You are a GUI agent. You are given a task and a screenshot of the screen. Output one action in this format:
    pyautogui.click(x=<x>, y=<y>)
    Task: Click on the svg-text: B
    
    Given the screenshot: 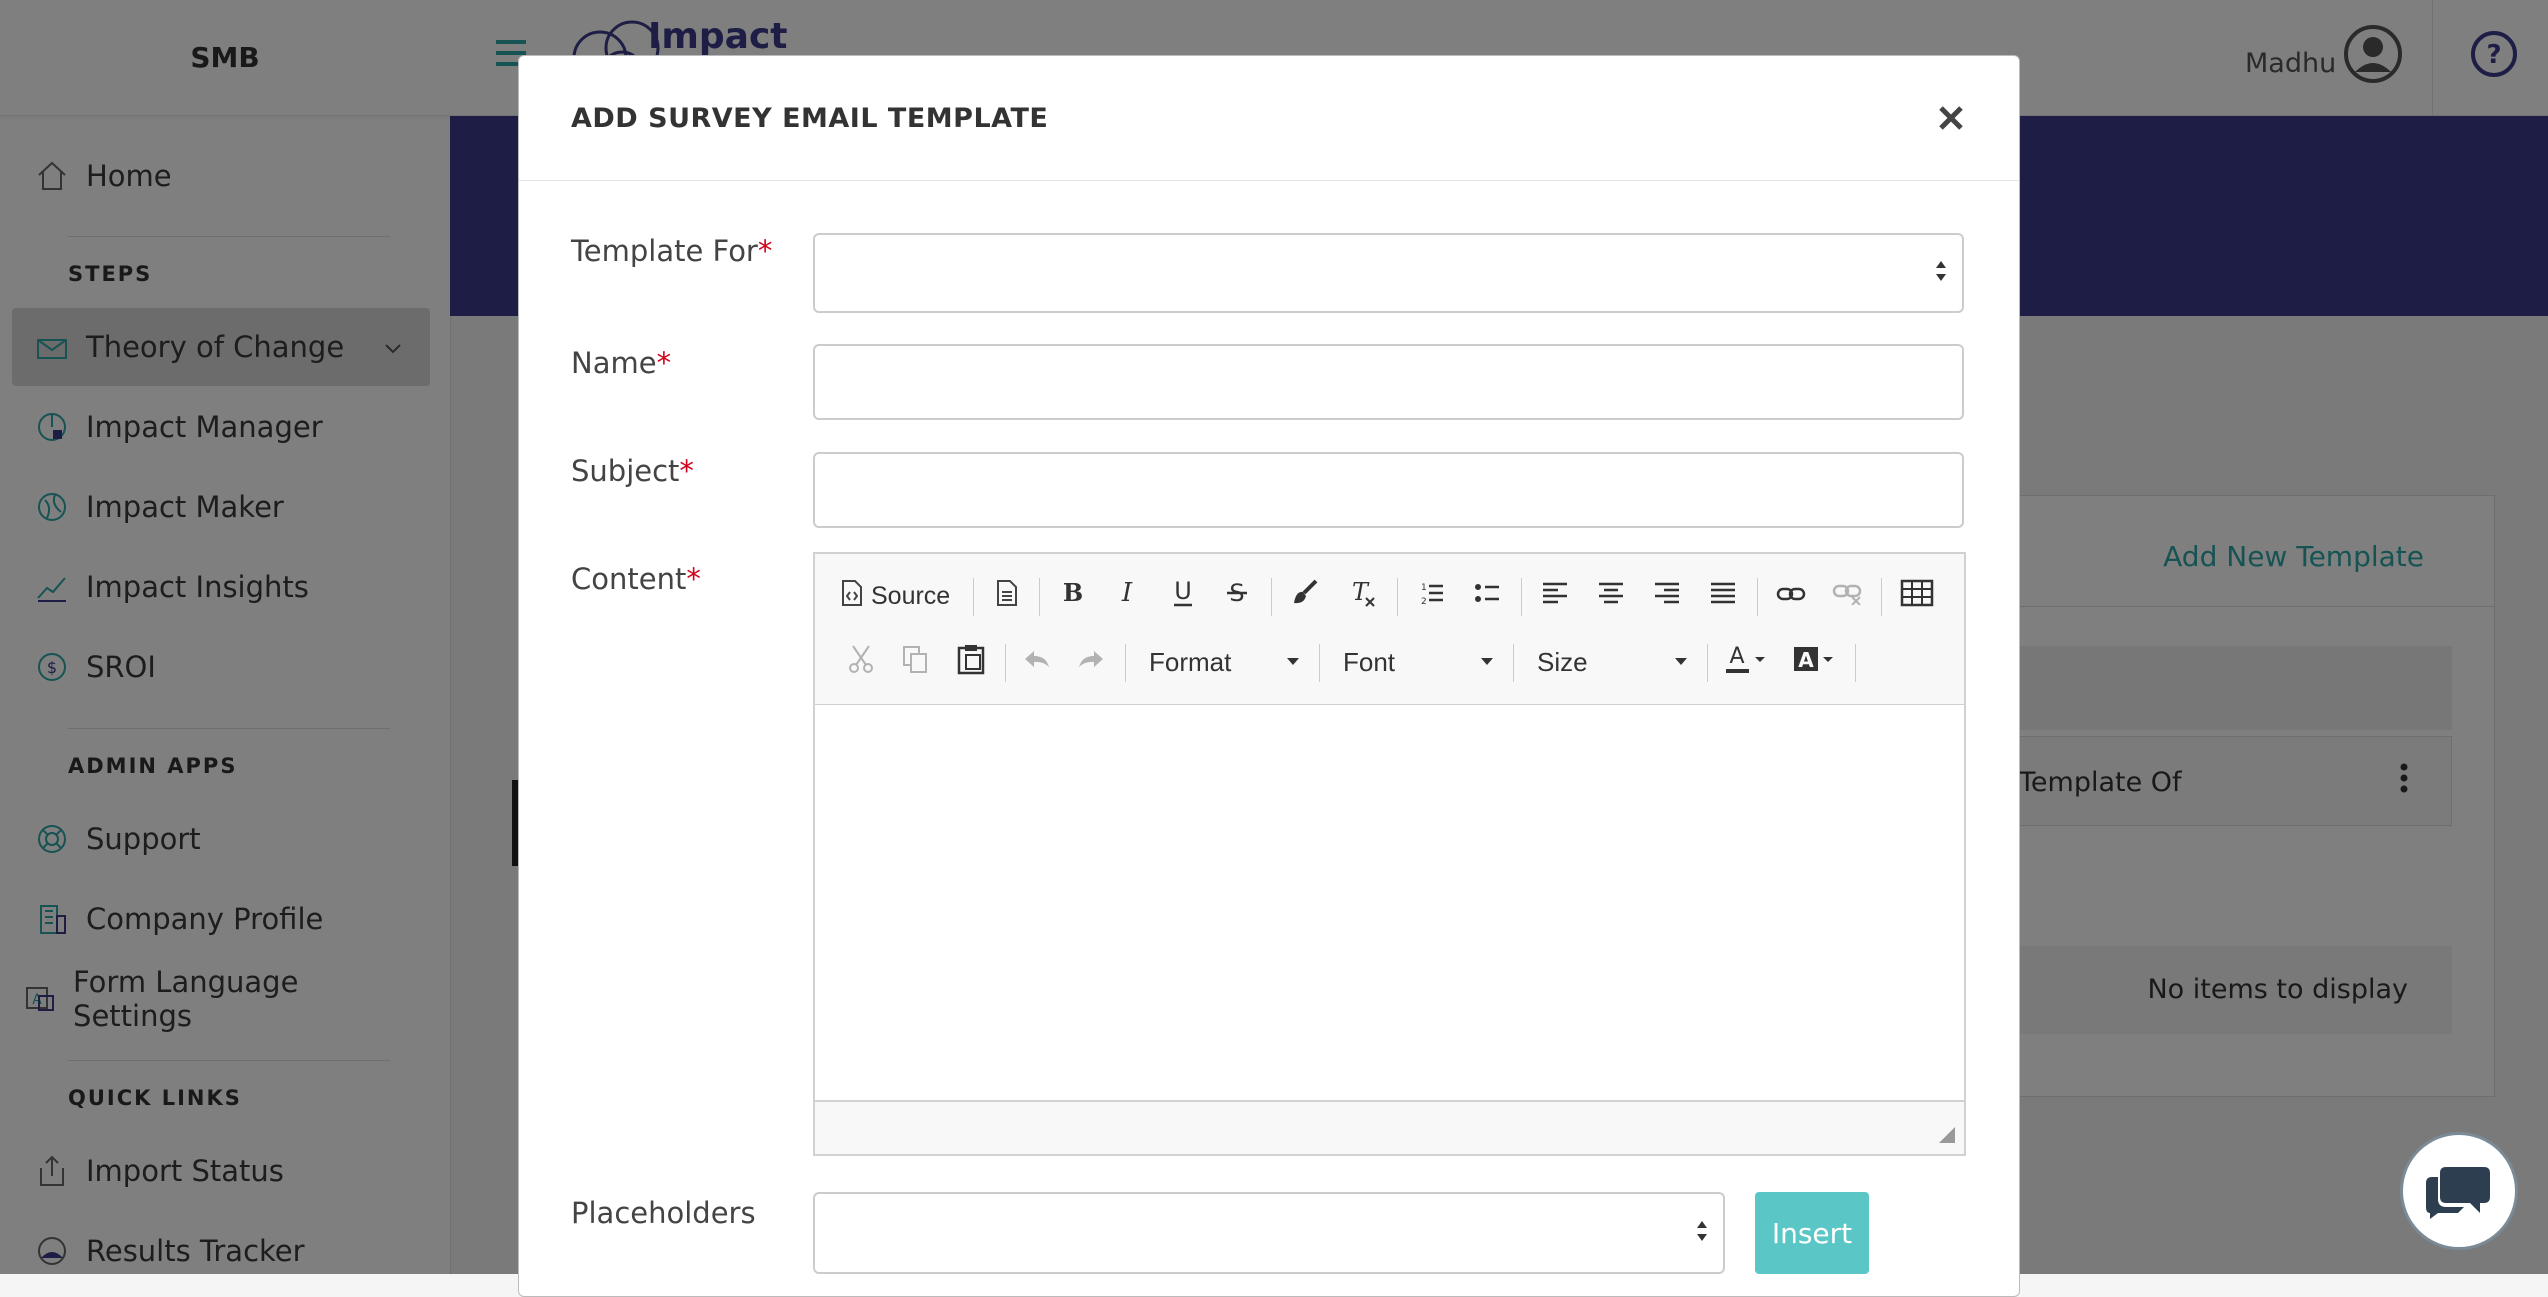 What is the action you would take?
    pyautogui.click(x=1073, y=593)
    